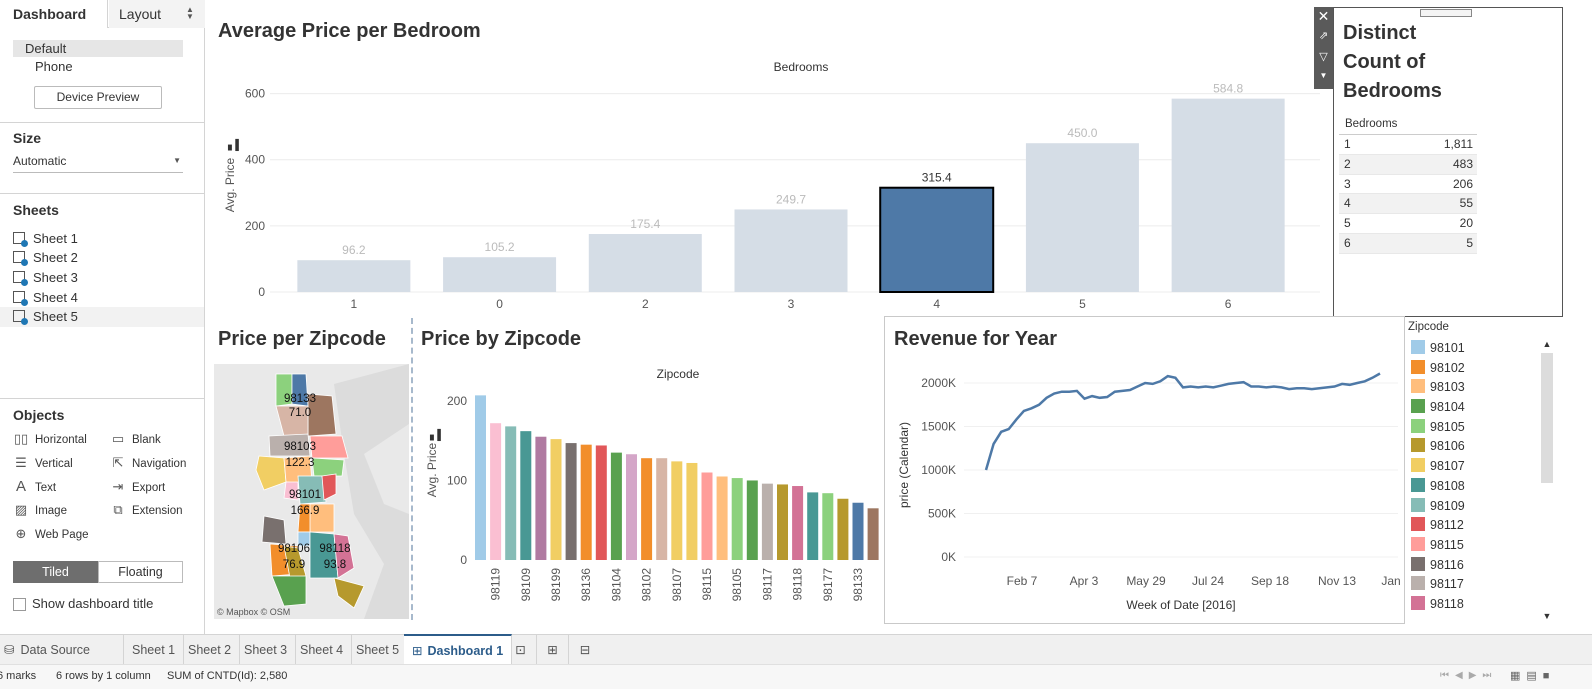  I want to click on table-row: 5 20, so click(1408, 224).